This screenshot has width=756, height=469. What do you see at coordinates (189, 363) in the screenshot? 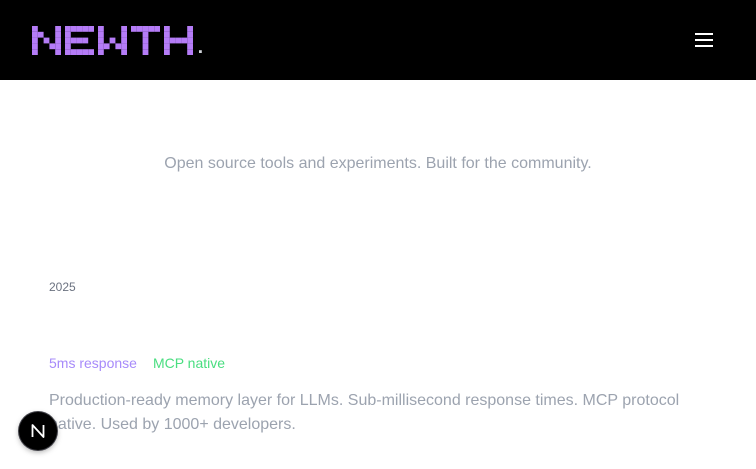
I see `tag-mcp-native: MCP native` at bounding box center [189, 363].